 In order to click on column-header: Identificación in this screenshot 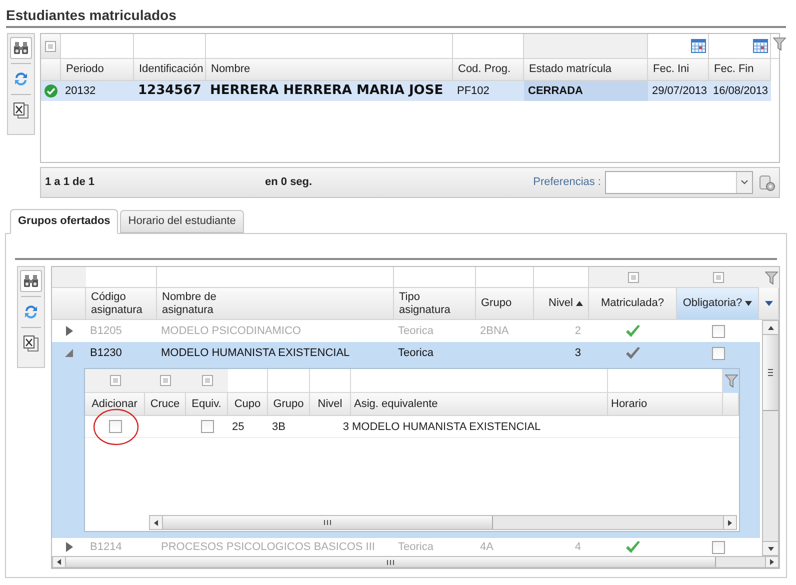, I will do `click(170, 70)`.